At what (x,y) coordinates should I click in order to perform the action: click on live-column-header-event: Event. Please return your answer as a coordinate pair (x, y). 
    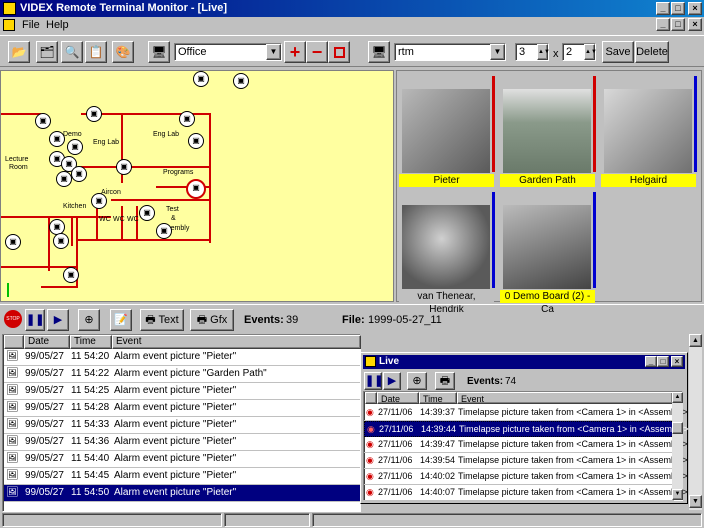
    Looking at the image, I should click on (565, 398).